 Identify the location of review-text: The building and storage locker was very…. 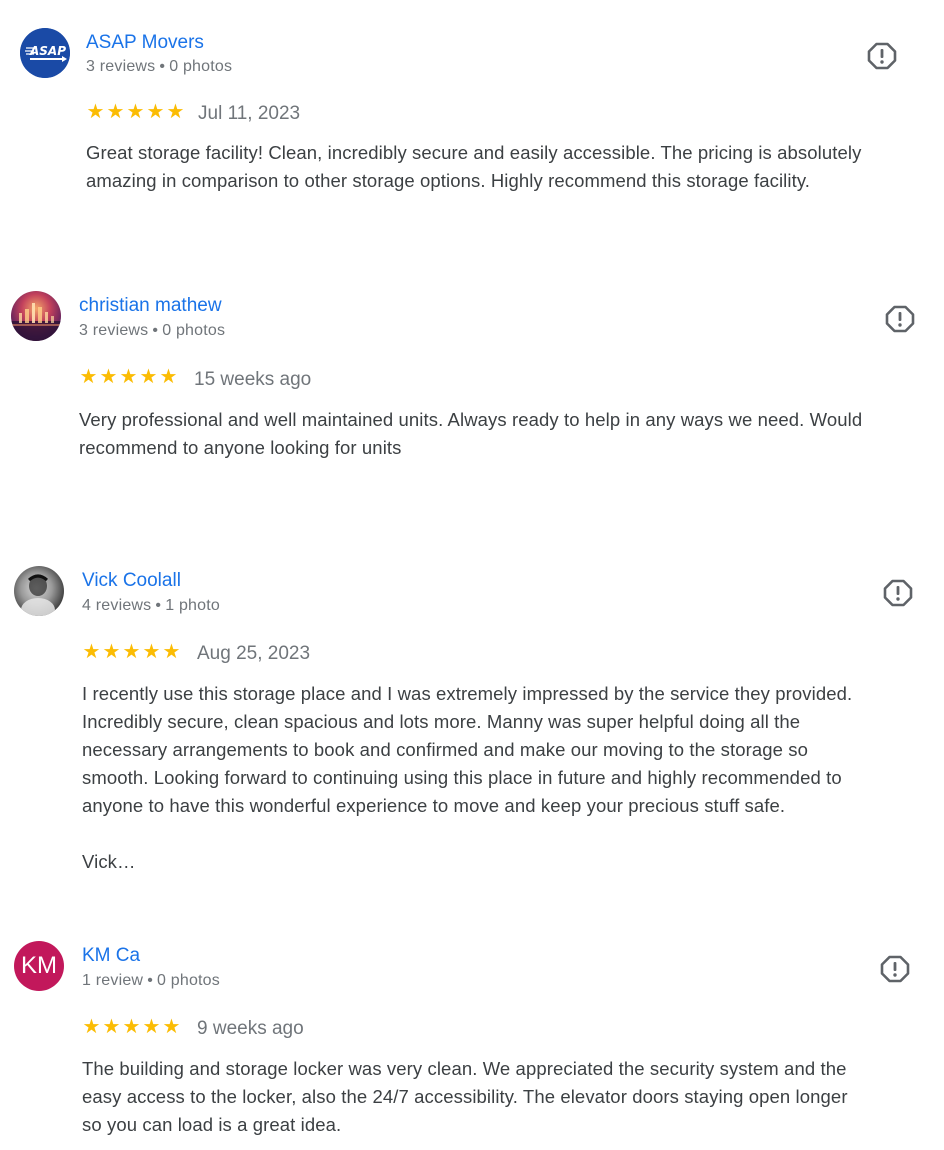
(465, 1096).